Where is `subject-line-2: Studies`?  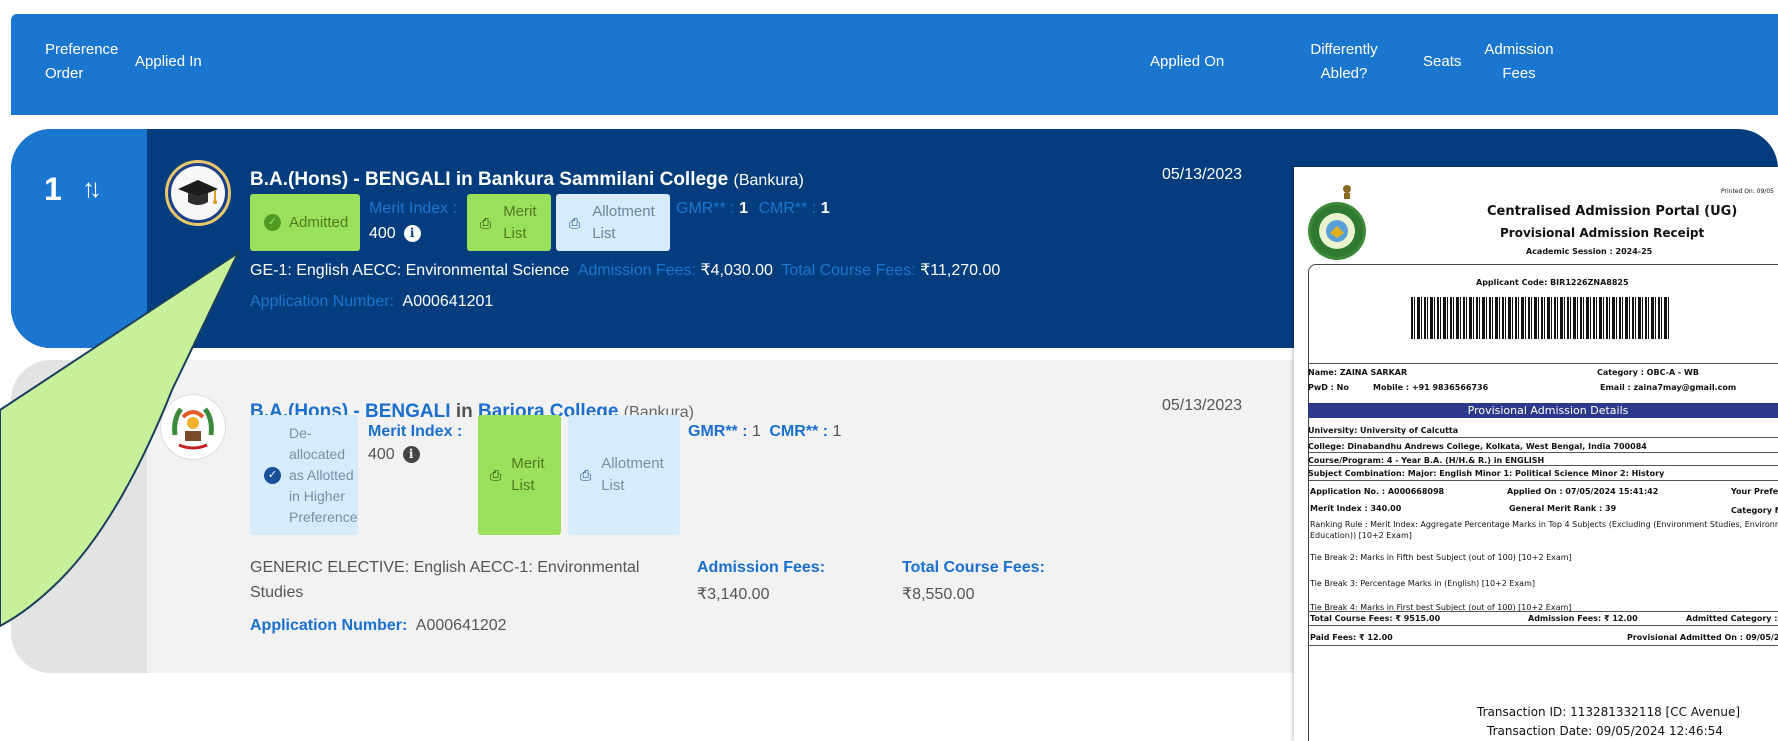 subject-line-2: Studies is located at coordinates (277, 592).